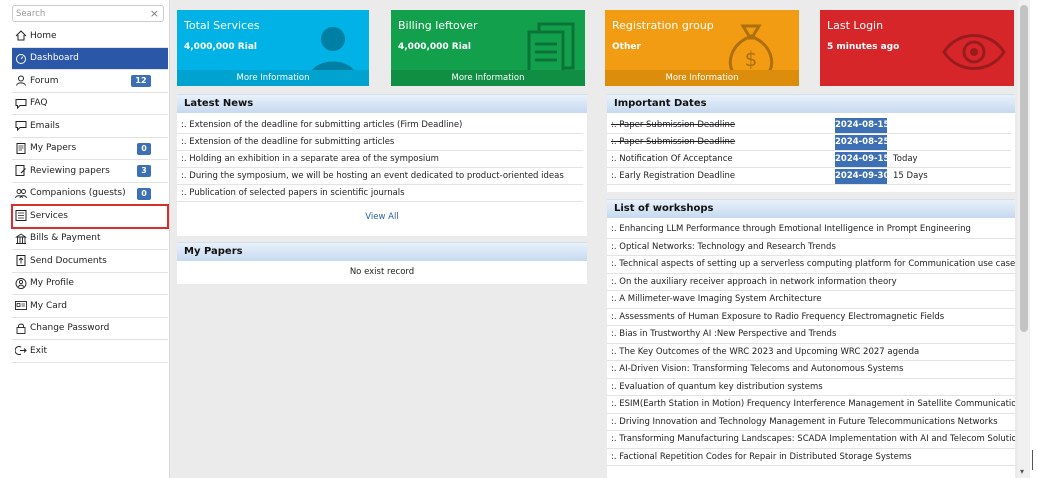  Describe the element at coordinates (90, 58) in the screenshot. I see `sidebar-item-dashboard: Dashboard` at that location.